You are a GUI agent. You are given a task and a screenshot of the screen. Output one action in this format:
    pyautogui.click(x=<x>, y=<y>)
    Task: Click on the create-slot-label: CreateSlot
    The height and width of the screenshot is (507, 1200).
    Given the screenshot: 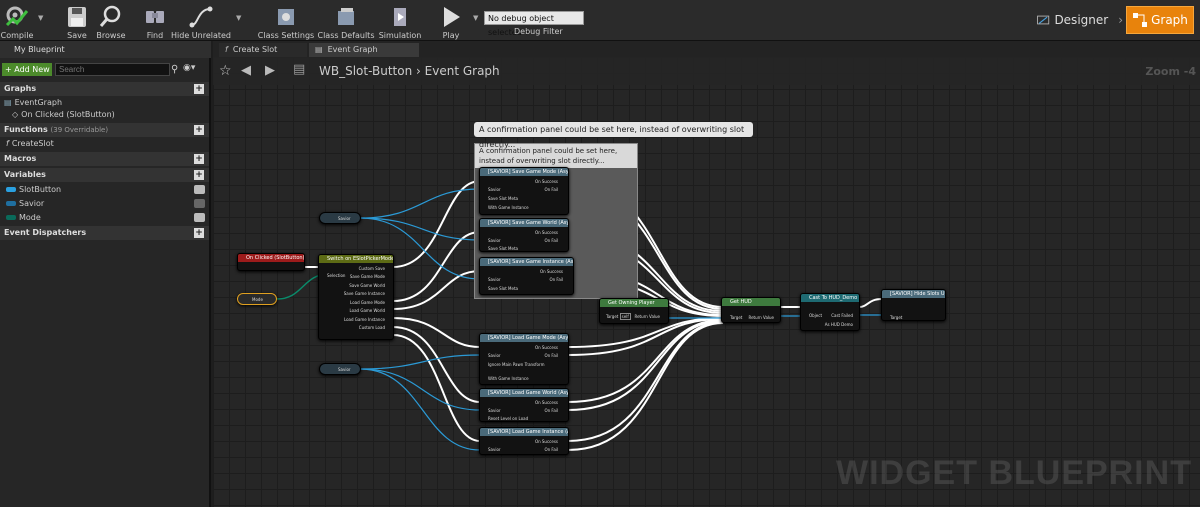 What is the action you would take?
    pyautogui.click(x=32, y=143)
    